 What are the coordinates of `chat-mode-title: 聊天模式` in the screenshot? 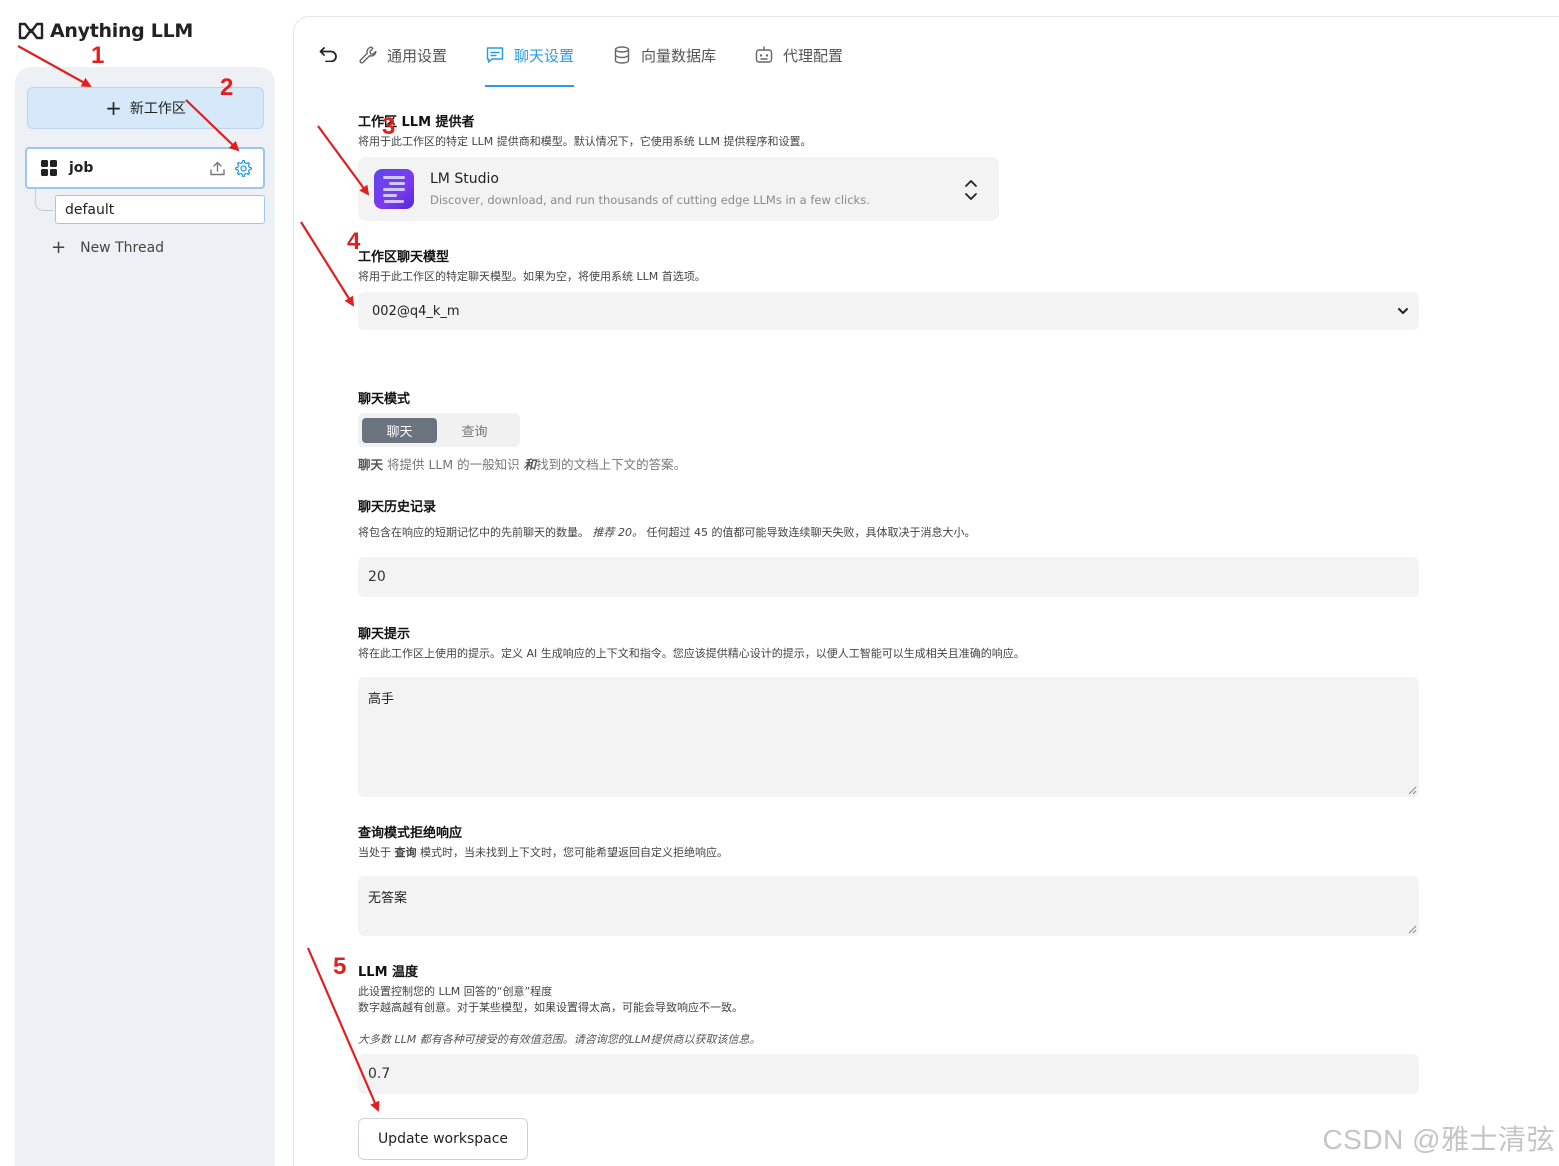 It's located at (384, 399).